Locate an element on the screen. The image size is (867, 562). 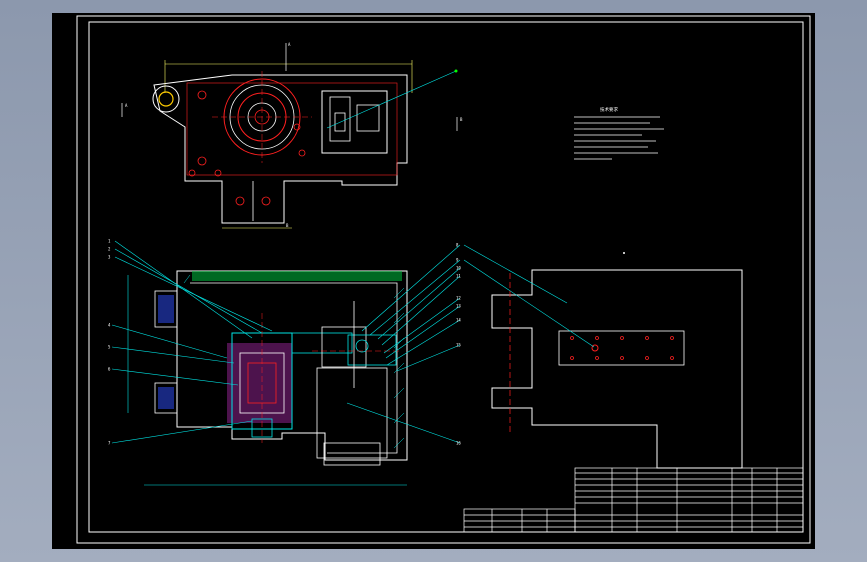
callout-label-right: 16 is located at coordinates (458, 443).